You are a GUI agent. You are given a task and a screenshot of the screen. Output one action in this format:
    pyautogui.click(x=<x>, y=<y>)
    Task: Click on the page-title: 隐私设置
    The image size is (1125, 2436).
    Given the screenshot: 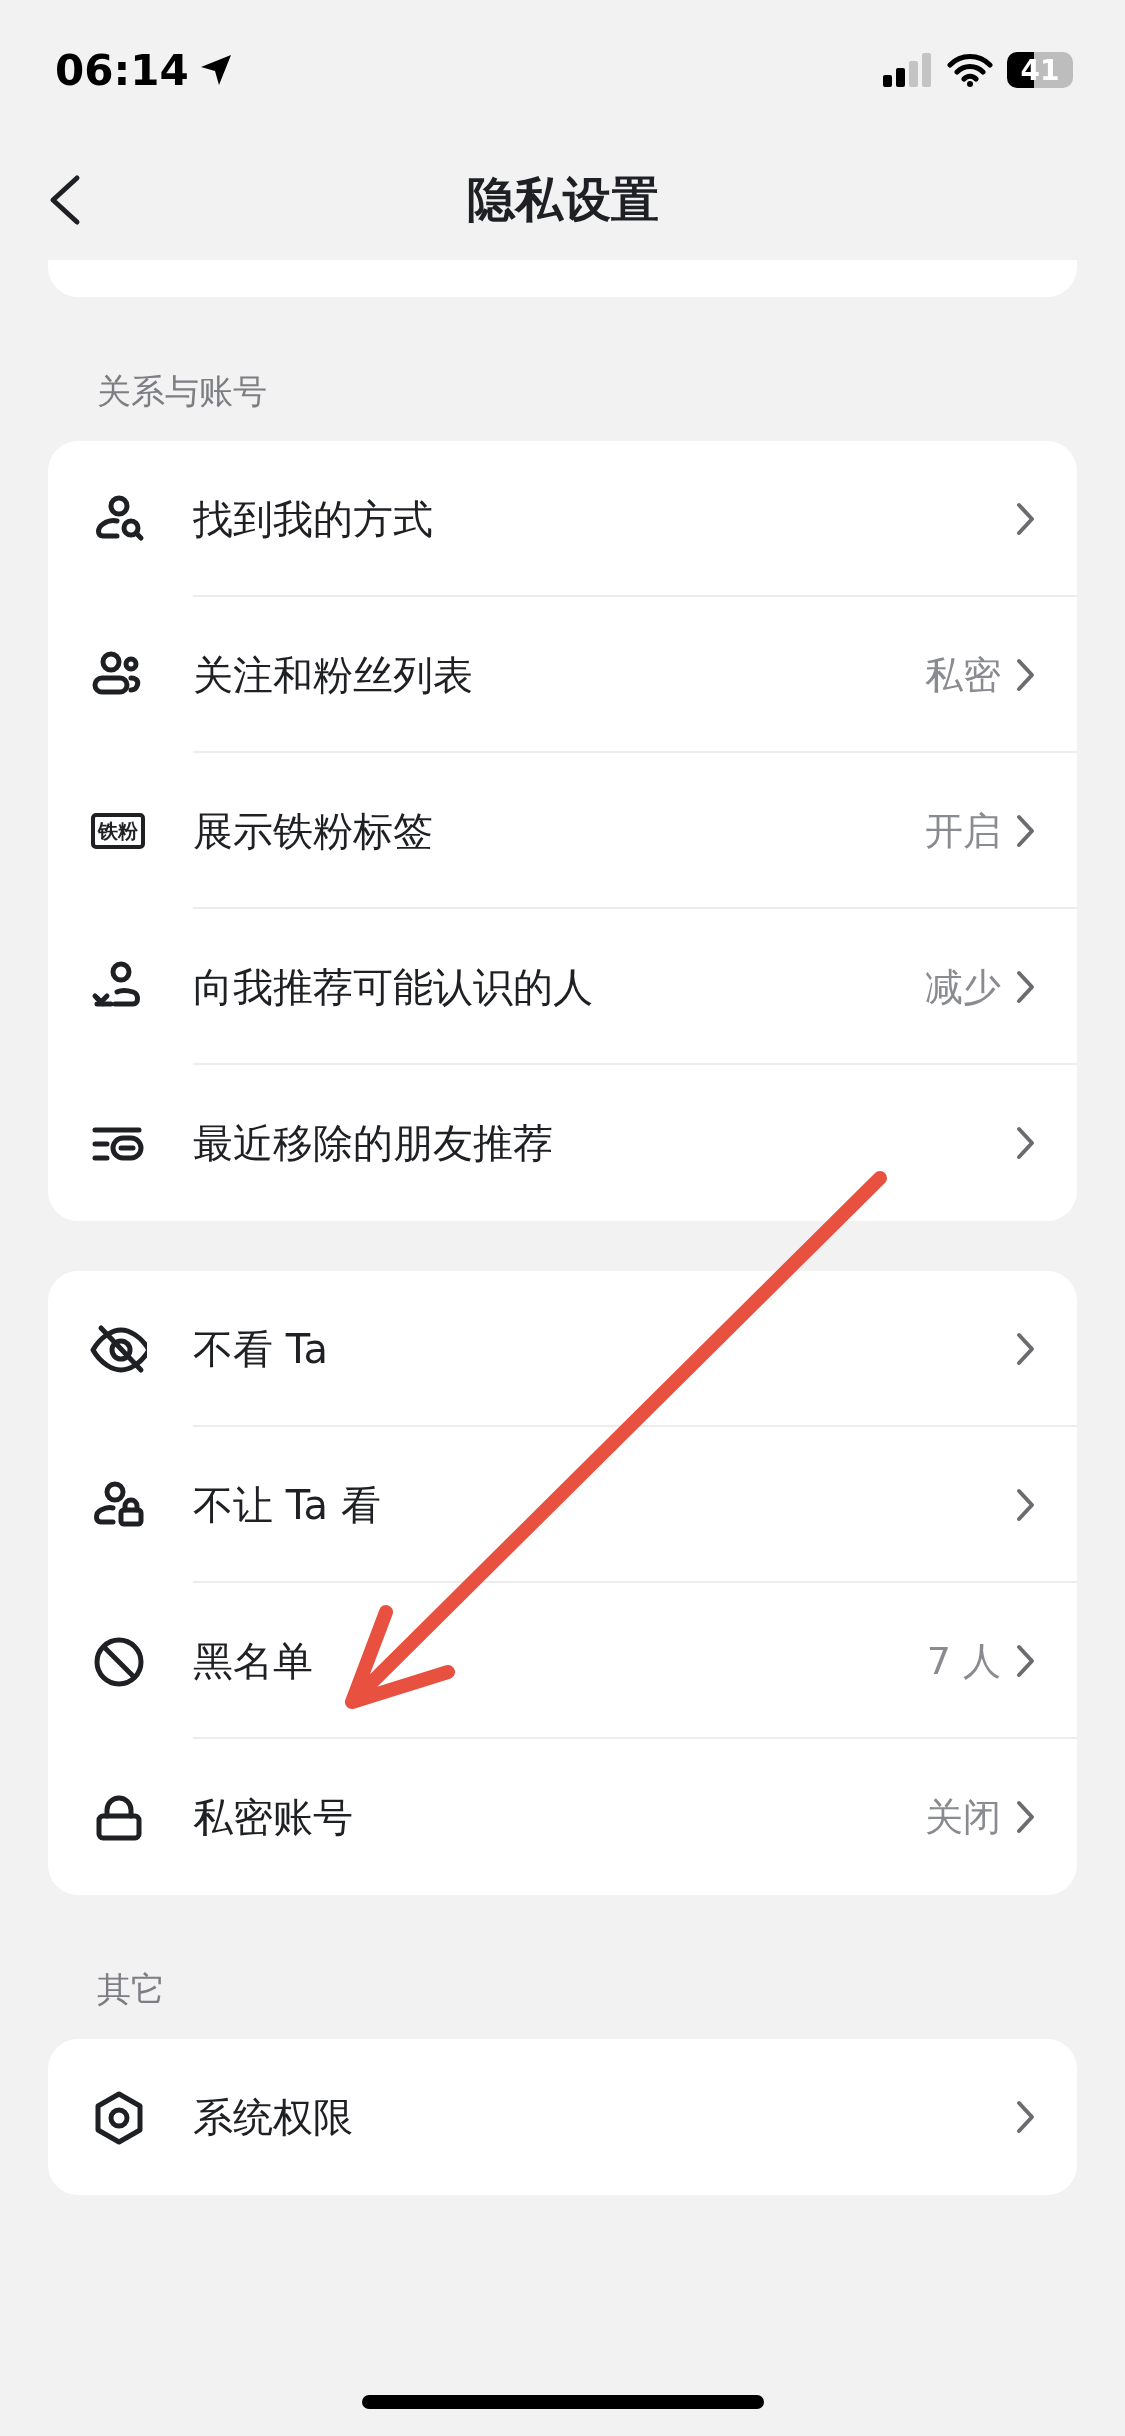 What is the action you would take?
    pyautogui.click(x=562, y=199)
    